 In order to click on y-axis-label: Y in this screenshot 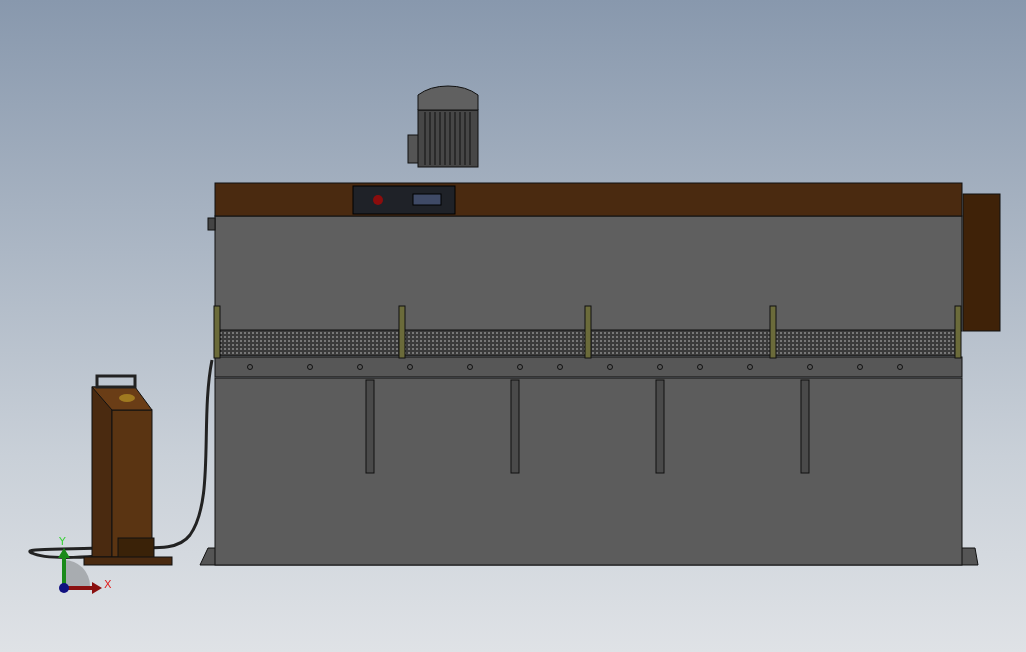, I will do `click(62, 541)`.